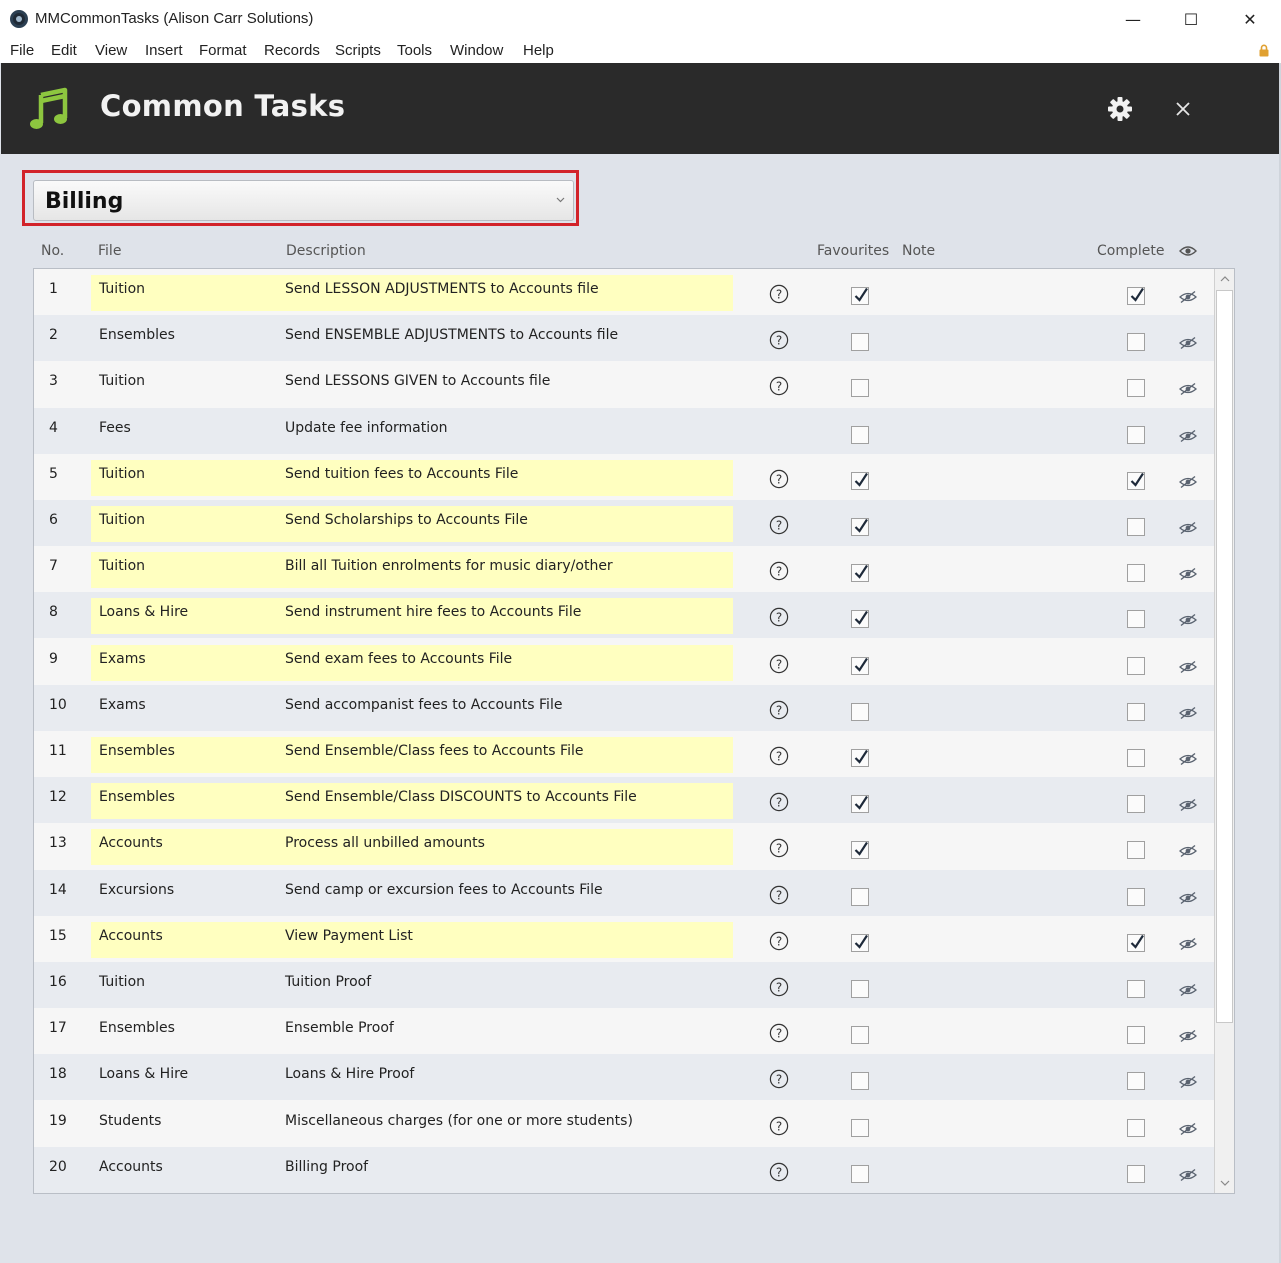 The image size is (1281, 1263). I want to click on row-description: Loans & Hire Proof, so click(349, 1074).